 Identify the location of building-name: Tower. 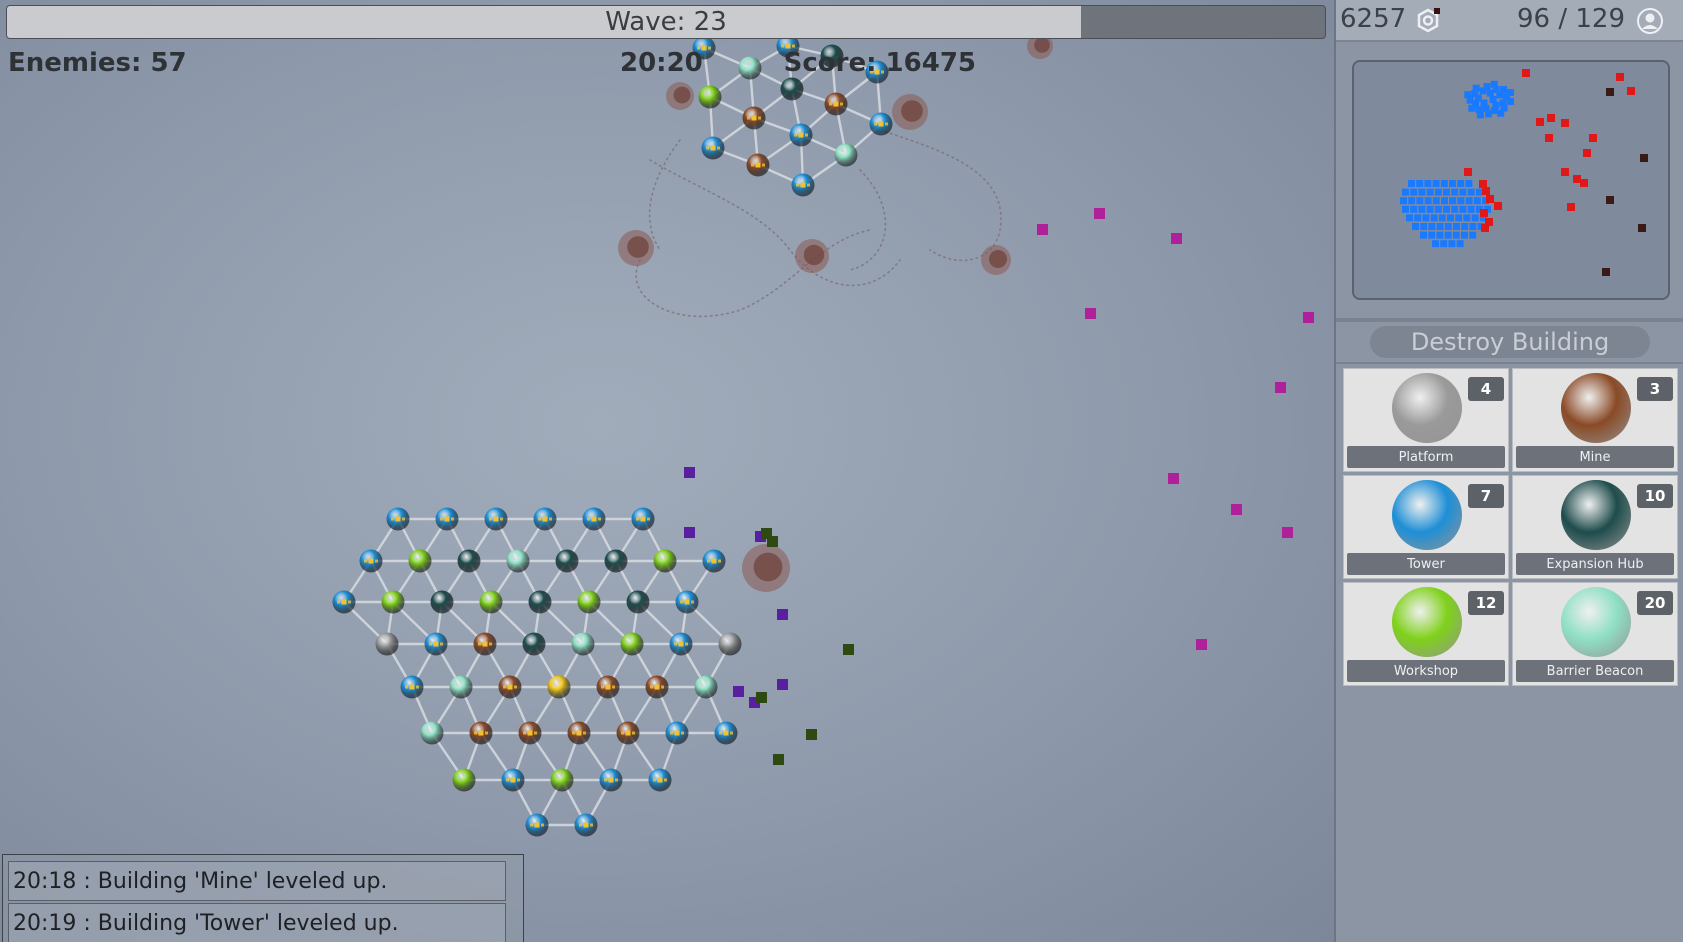
(1426, 564).